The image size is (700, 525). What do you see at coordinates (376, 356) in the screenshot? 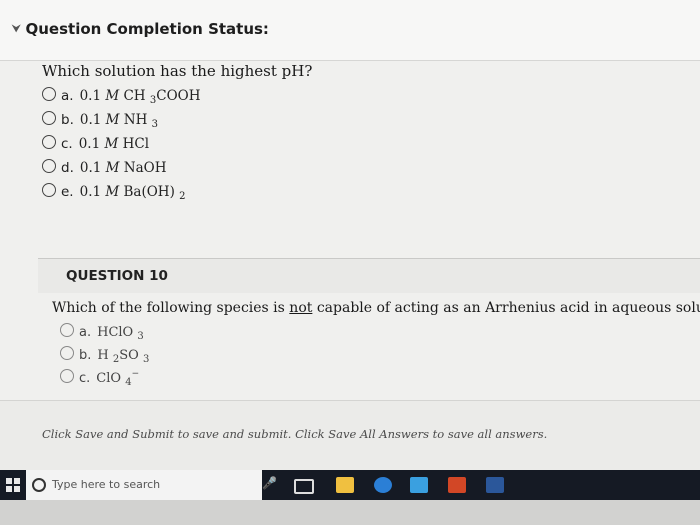
I see `option-b: b. H 2SO 3` at bounding box center [376, 356].